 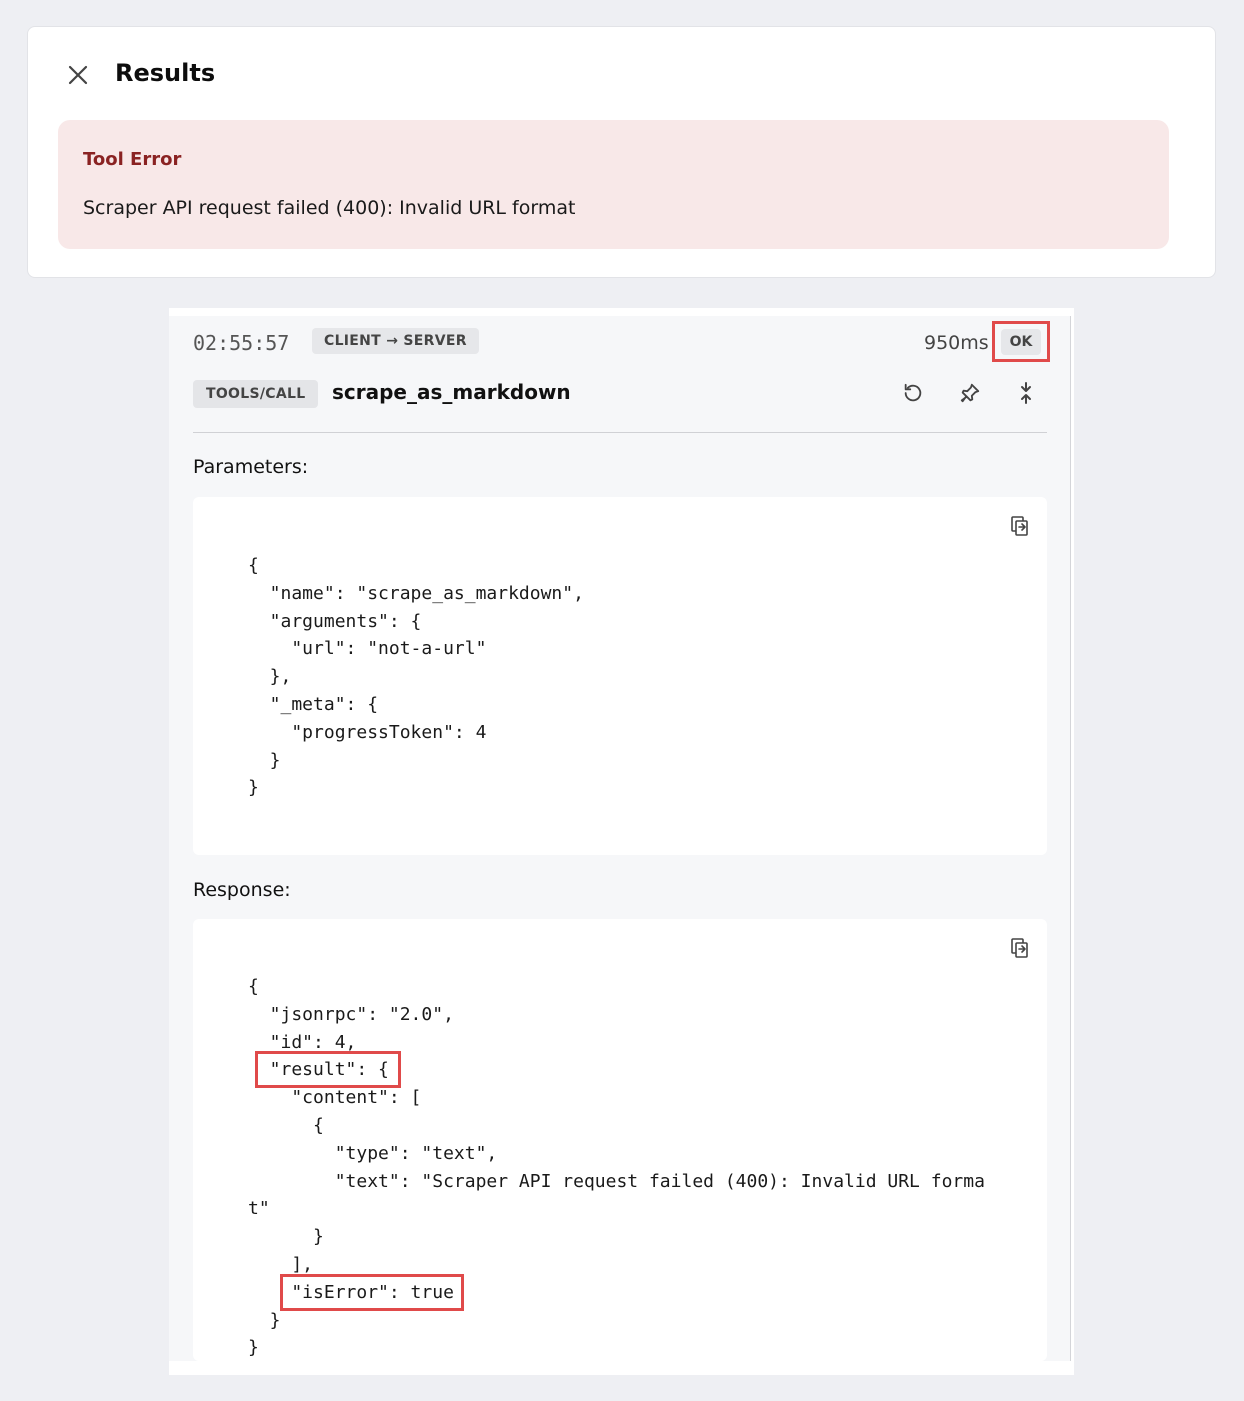 What do you see at coordinates (956, 343) in the screenshot?
I see `duration: 950ms` at bounding box center [956, 343].